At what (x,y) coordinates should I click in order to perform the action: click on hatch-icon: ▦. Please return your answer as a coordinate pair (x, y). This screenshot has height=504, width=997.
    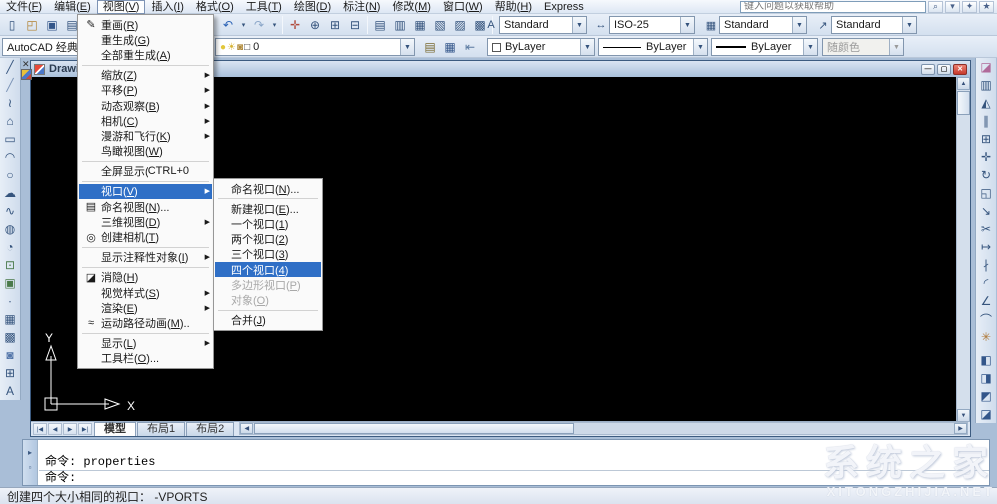
    Looking at the image, I should click on (10, 319).